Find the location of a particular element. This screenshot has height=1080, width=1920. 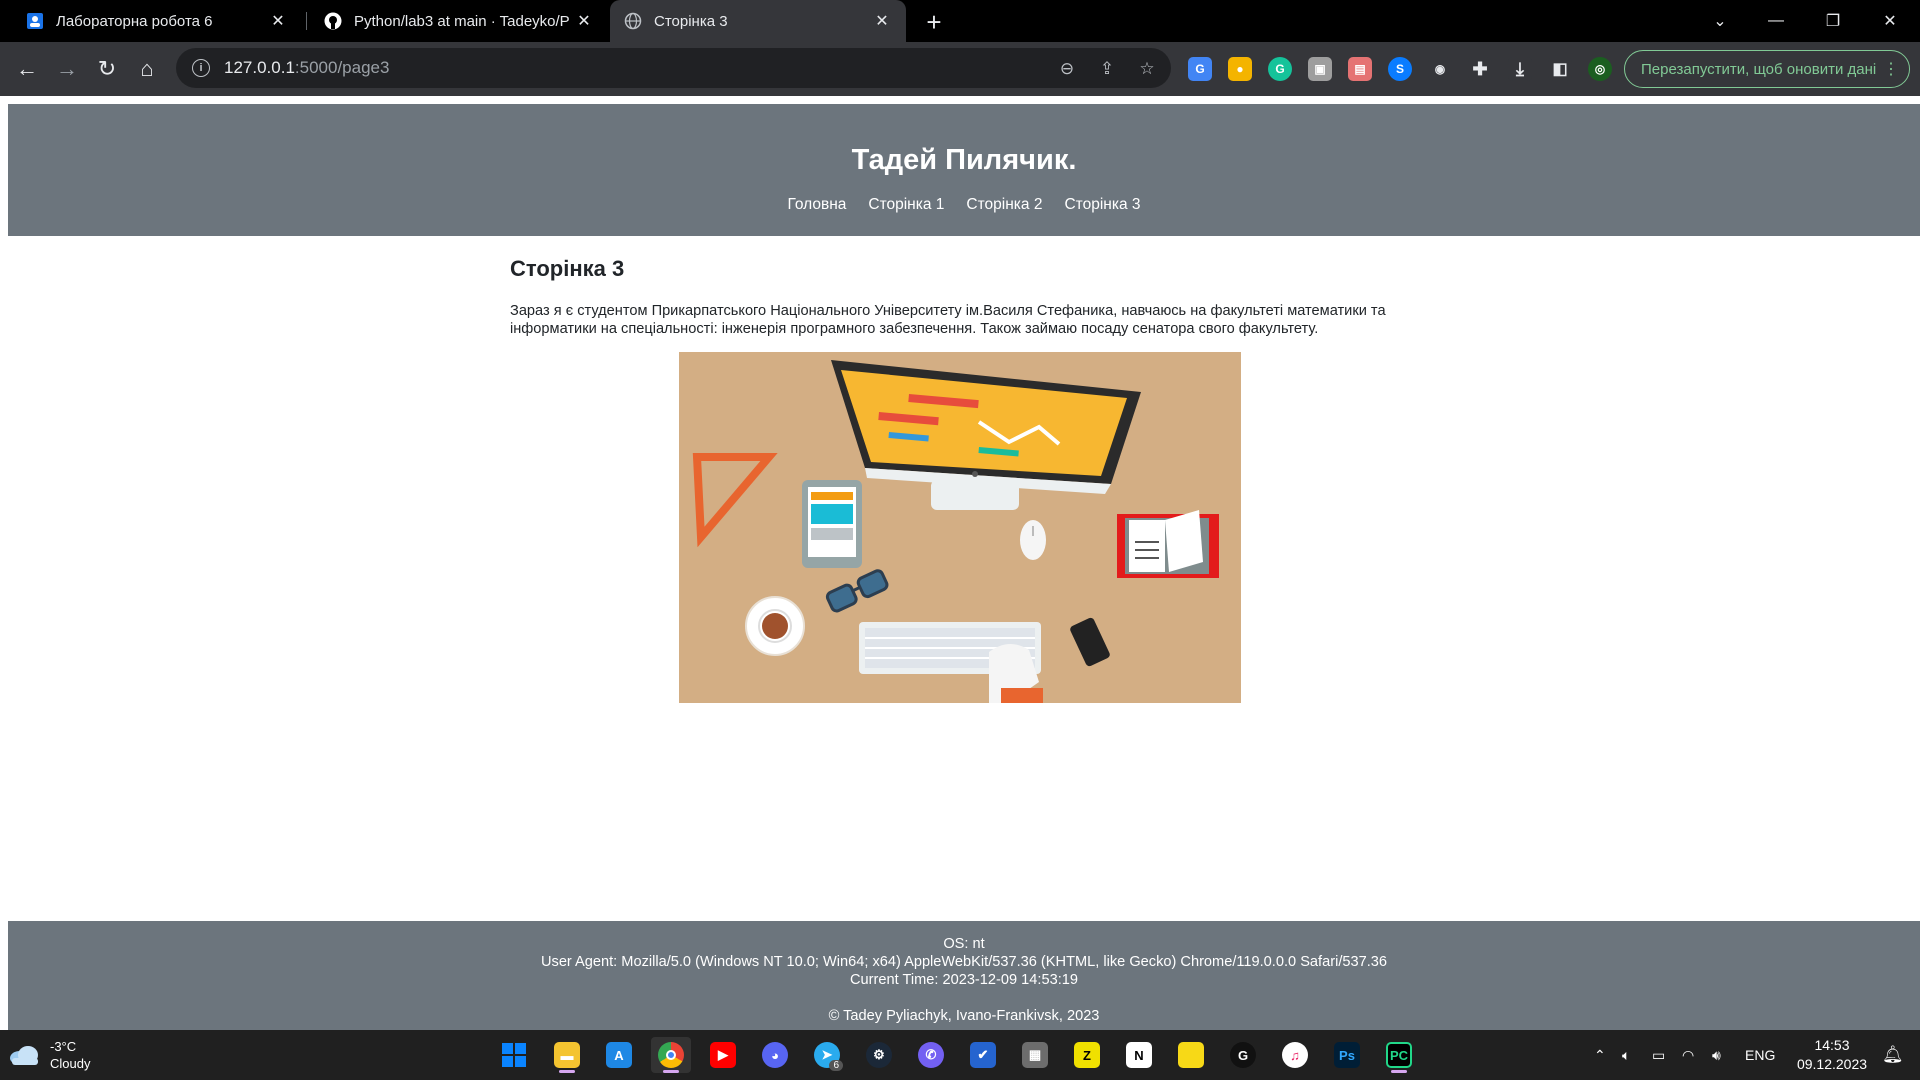

viber-icon: ✆ is located at coordinates (931, 1055).